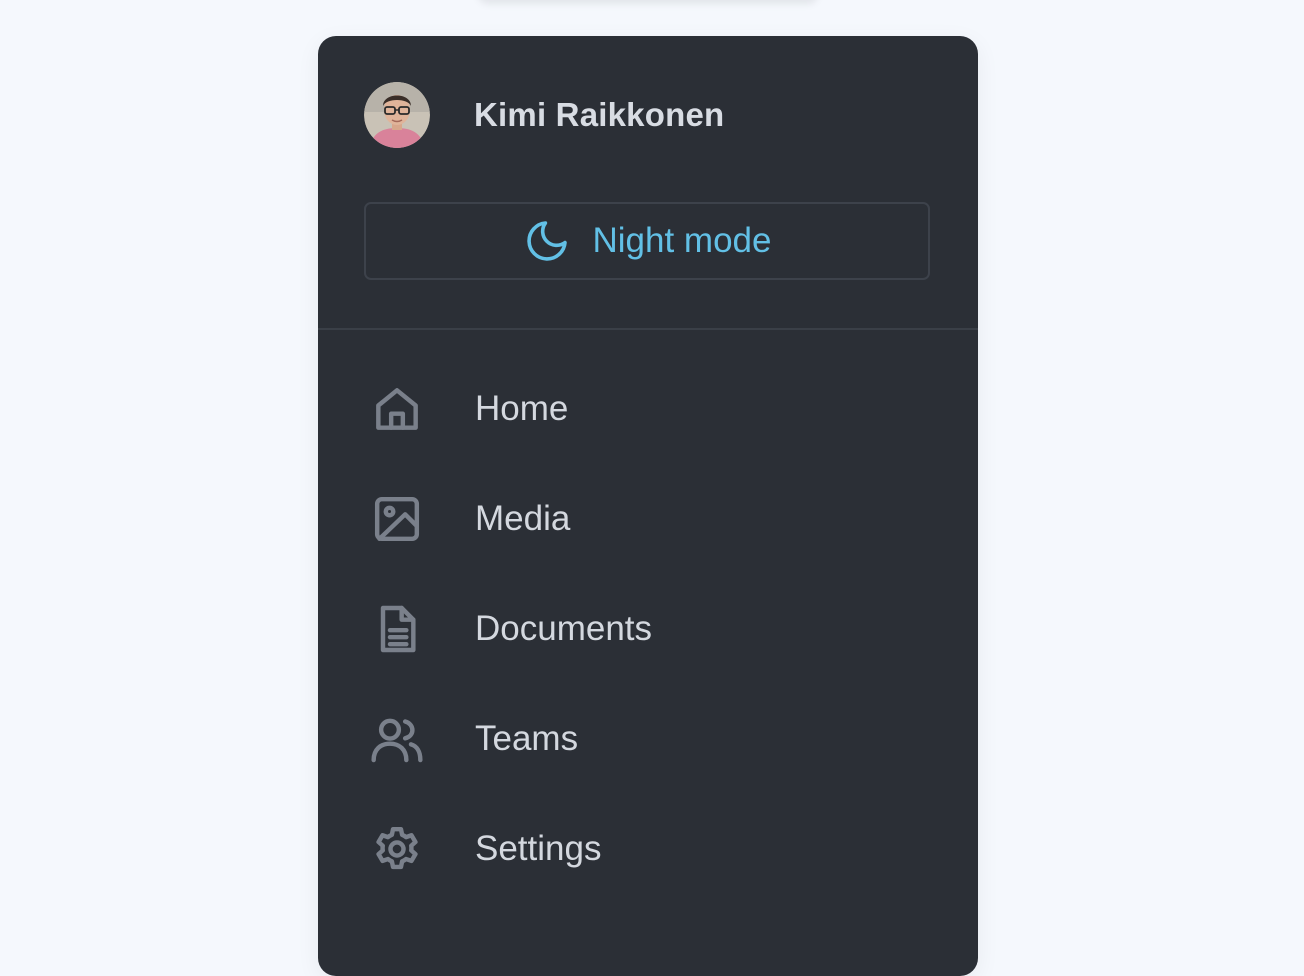  What do you see at coordinates (397, 115) in the screenshot?
I see `avatar` at bounding box center [397, 115].